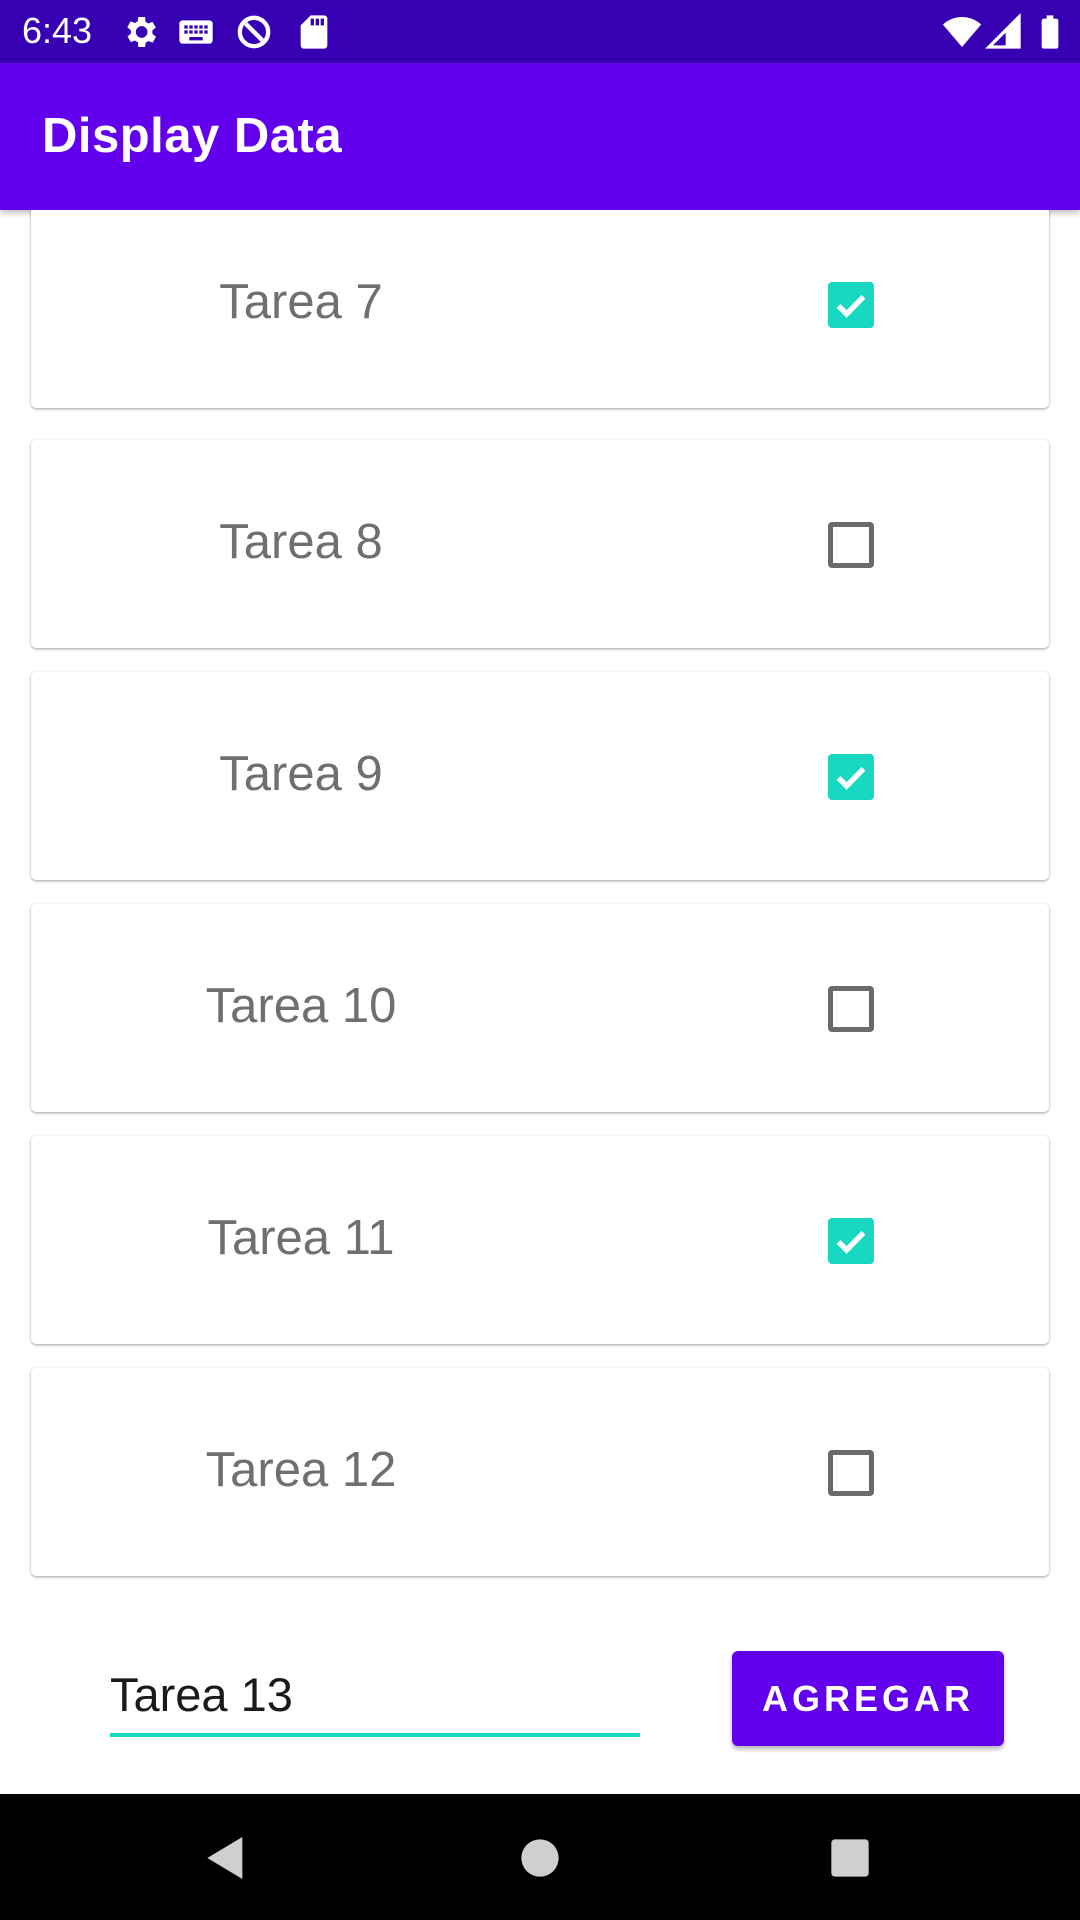 Image resolution: width=1080 pixels, height=1920 pixels. What do you see at coordinates (301, 302) in the screenshot?
I see `task-label: Tarea 7` at bounding box center [301, 302].